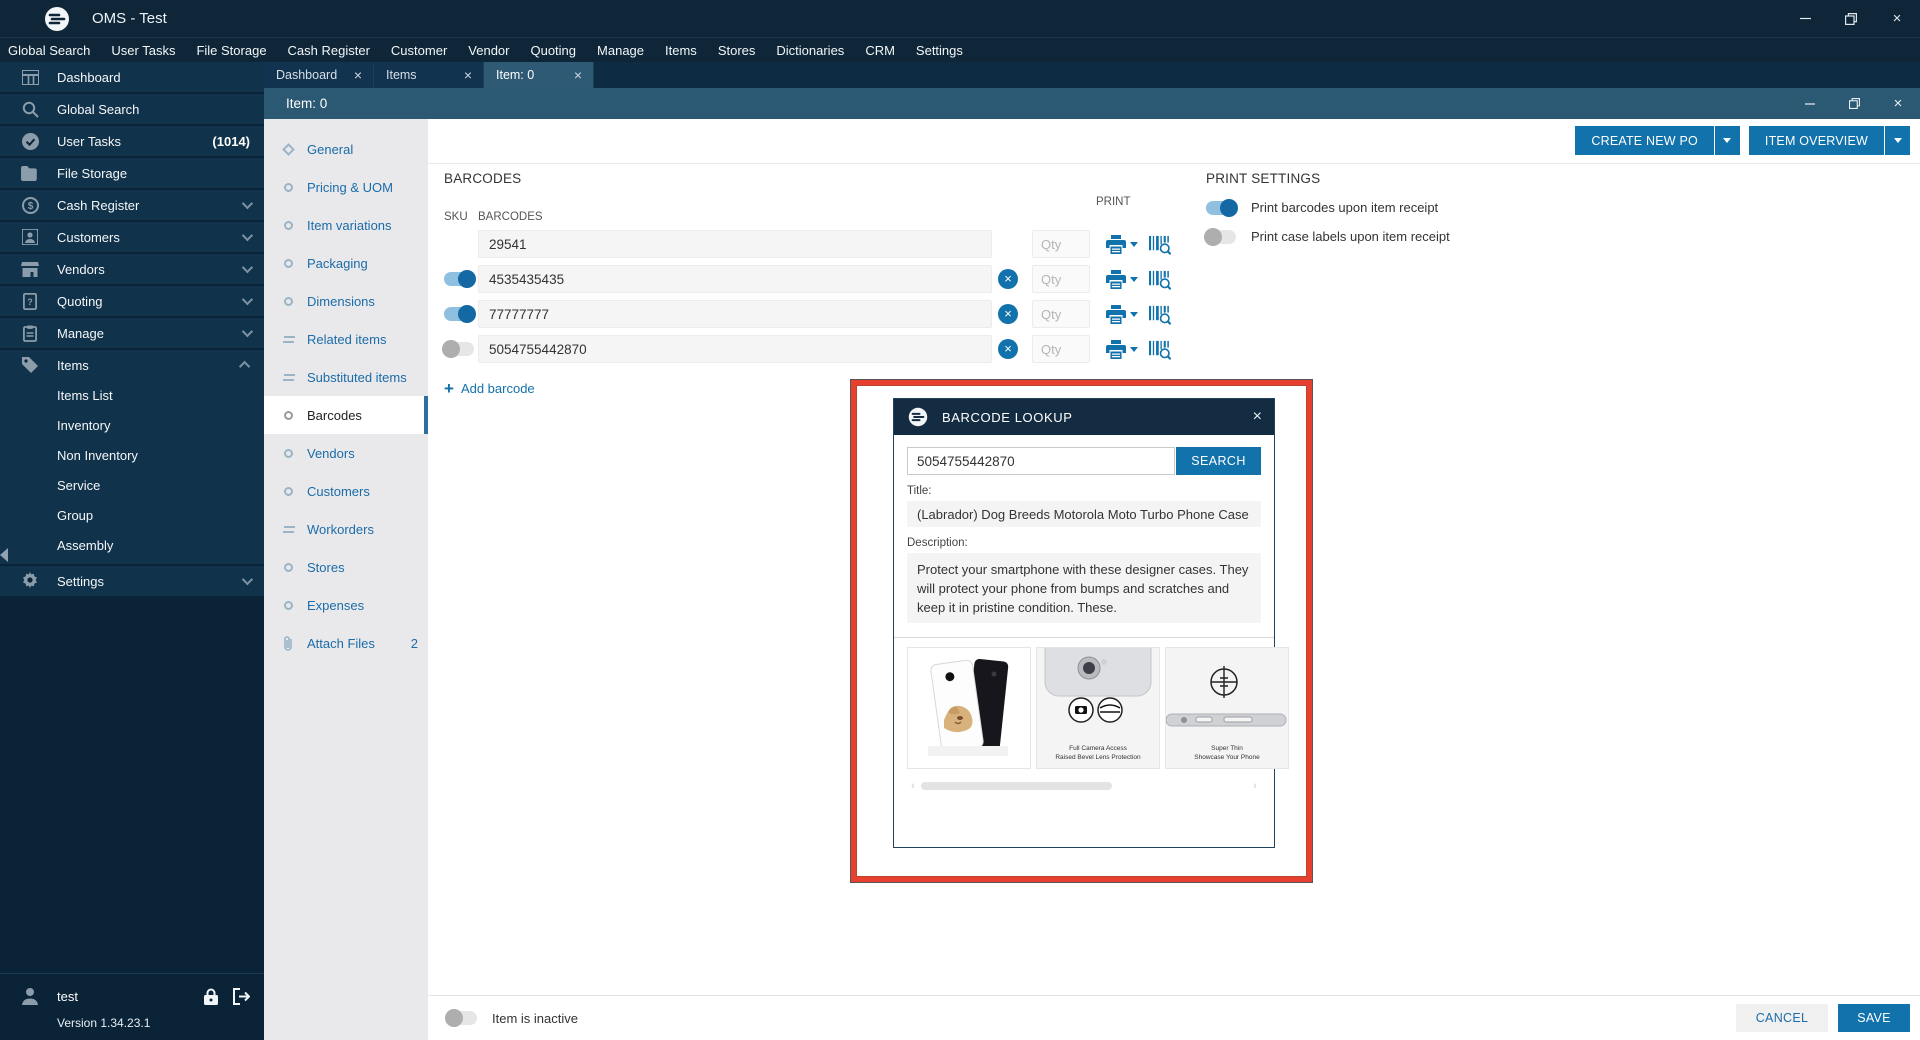 The image size is (1920, 1040). I want to click on menu-quoting: Quoting, so click(553, 50).